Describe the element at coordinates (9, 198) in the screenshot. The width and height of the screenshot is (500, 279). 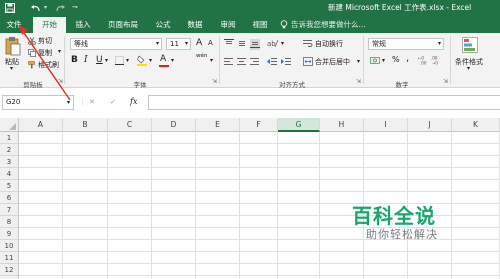
I see `row-header: 6` at that location.